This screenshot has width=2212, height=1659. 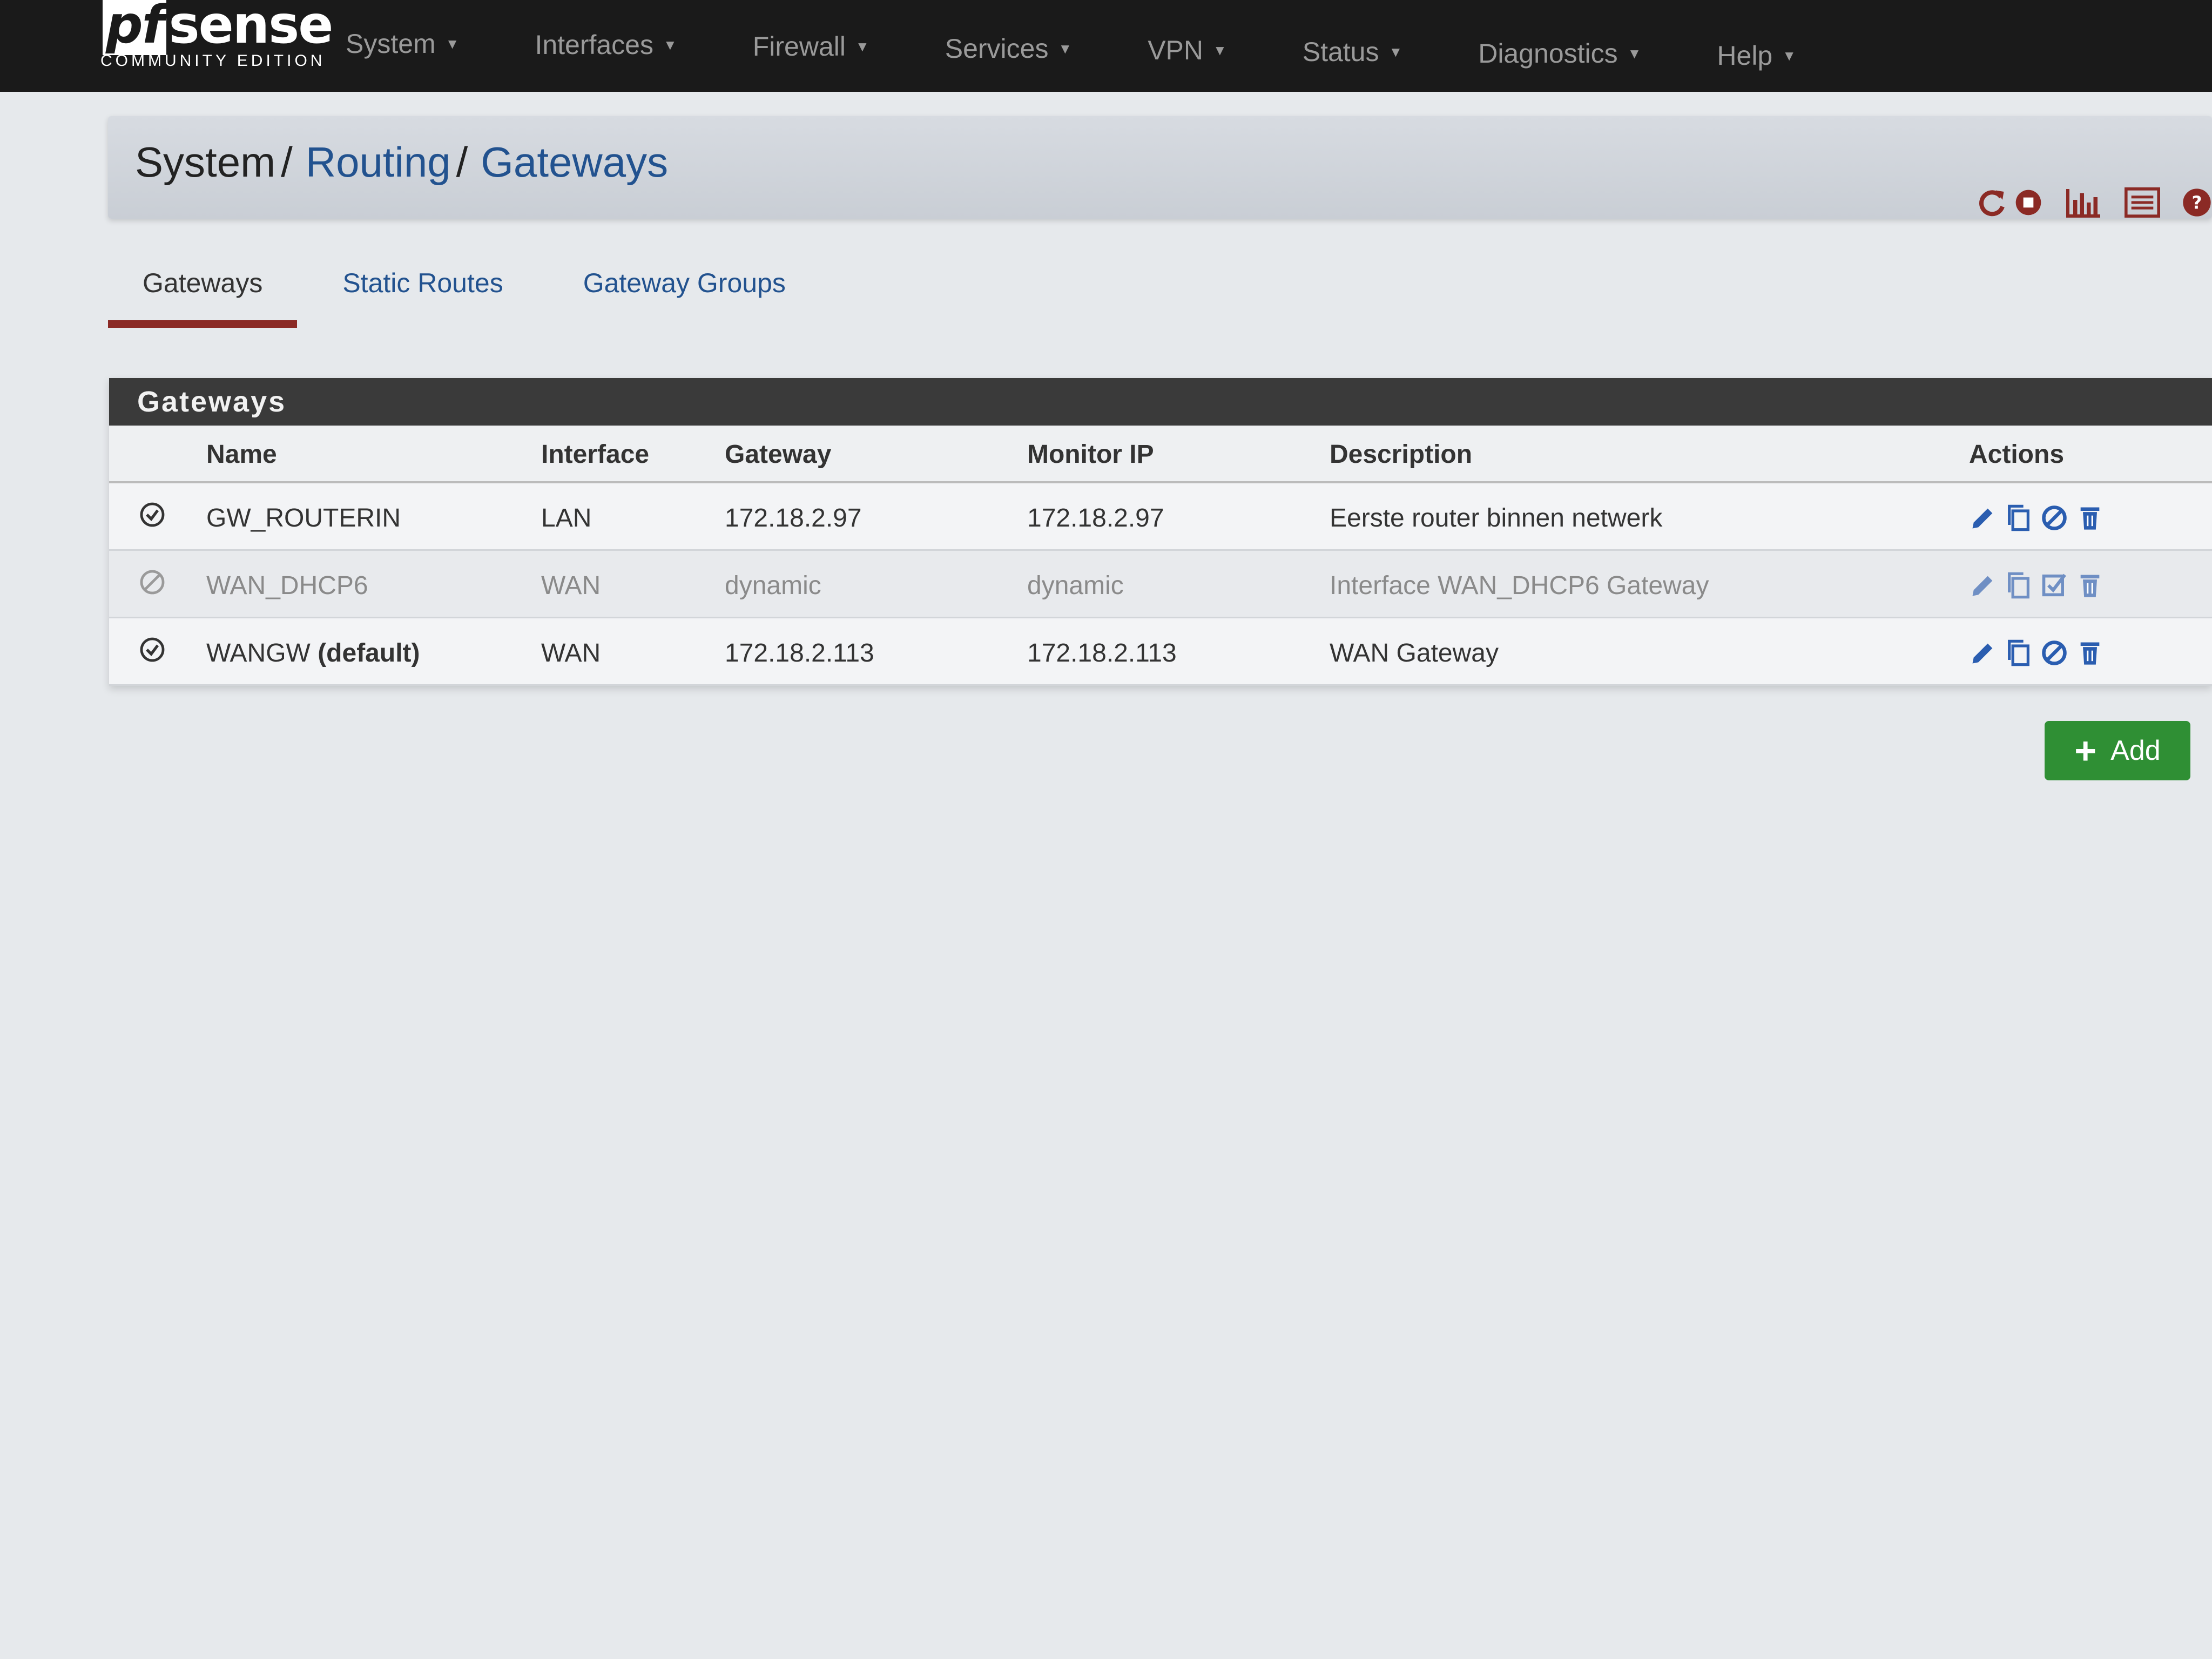 I want to click on nav-status: Status ▼, so click(x=1352, y=51).